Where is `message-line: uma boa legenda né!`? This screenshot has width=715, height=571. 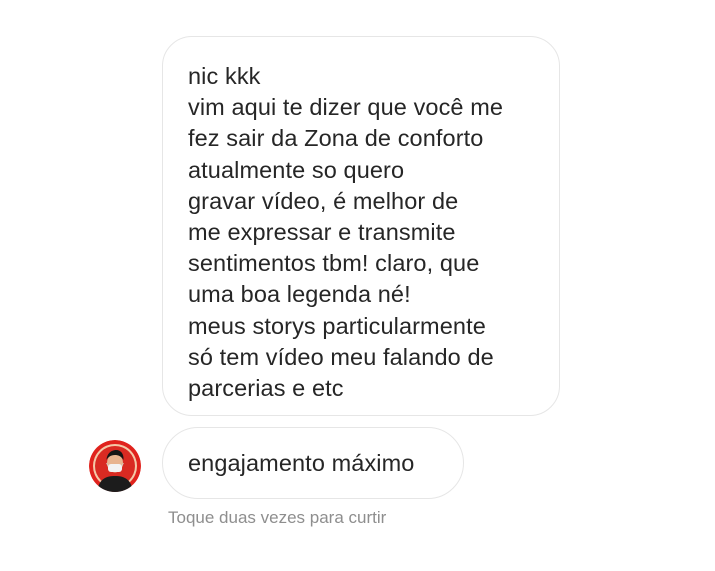 message-line: uma boa legenda né! is located at coordinates (299, 294).